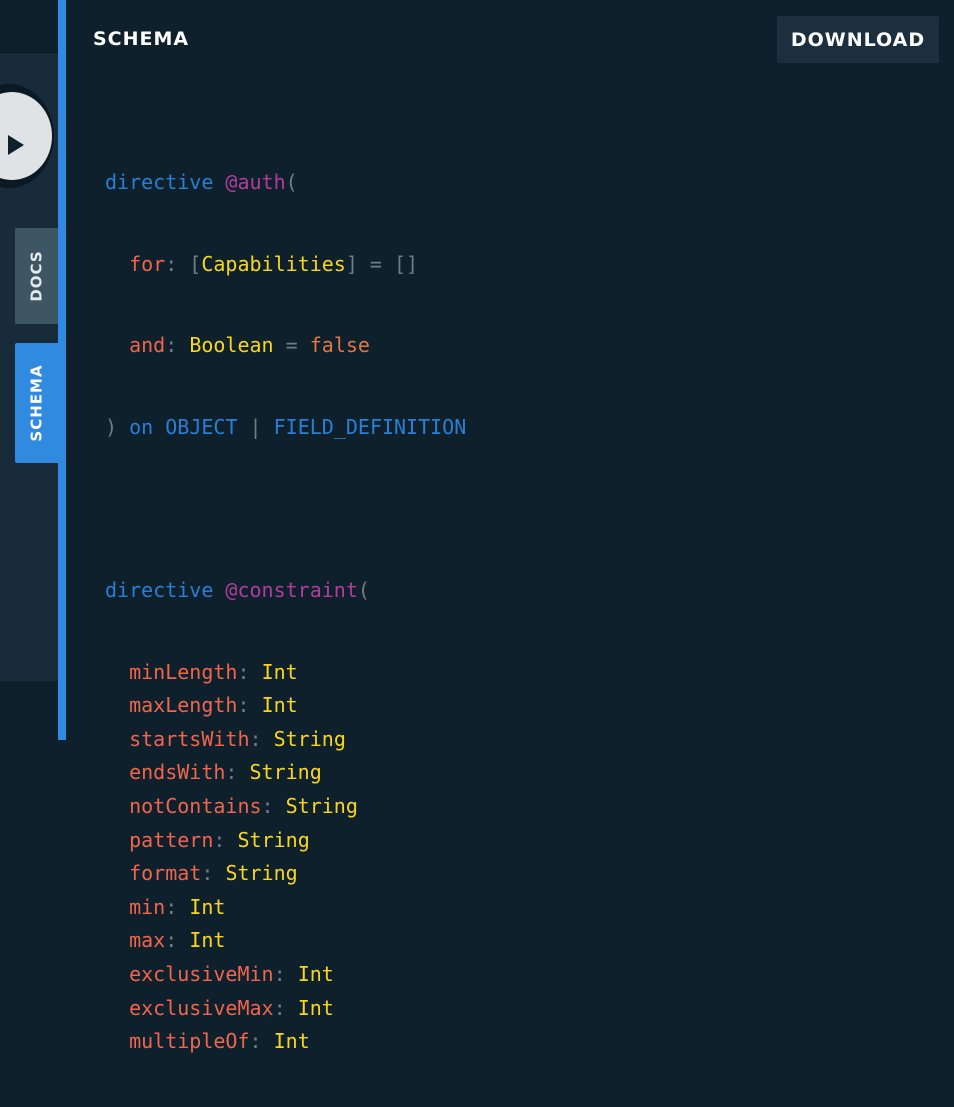 The width and height of the screenshot is (954, 1107). Describe the element at coordinates (183, 705) in the screenshot. I see `arg-name: maxLength` at that location.